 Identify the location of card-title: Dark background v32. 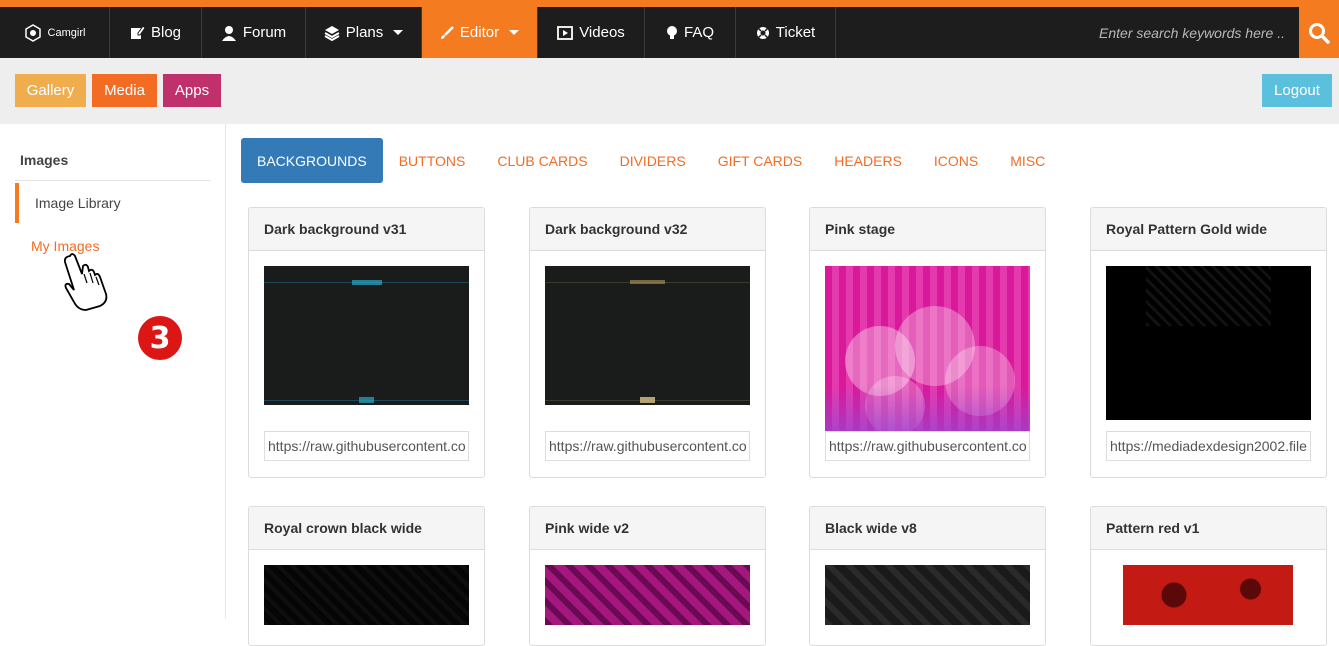
(647, 229).